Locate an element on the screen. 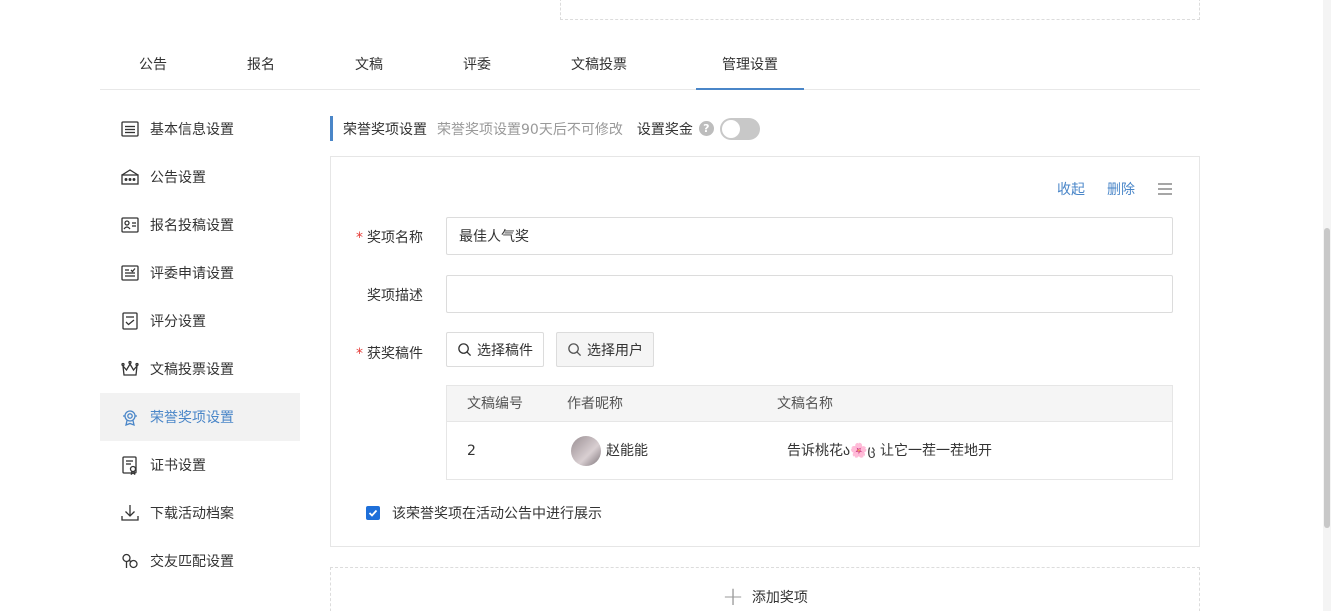 Image resolution: width=1331 pixels, height=611 pixels. sidebar-item-judge-application: 评委申请设置 is located at coordinates (200, 273).